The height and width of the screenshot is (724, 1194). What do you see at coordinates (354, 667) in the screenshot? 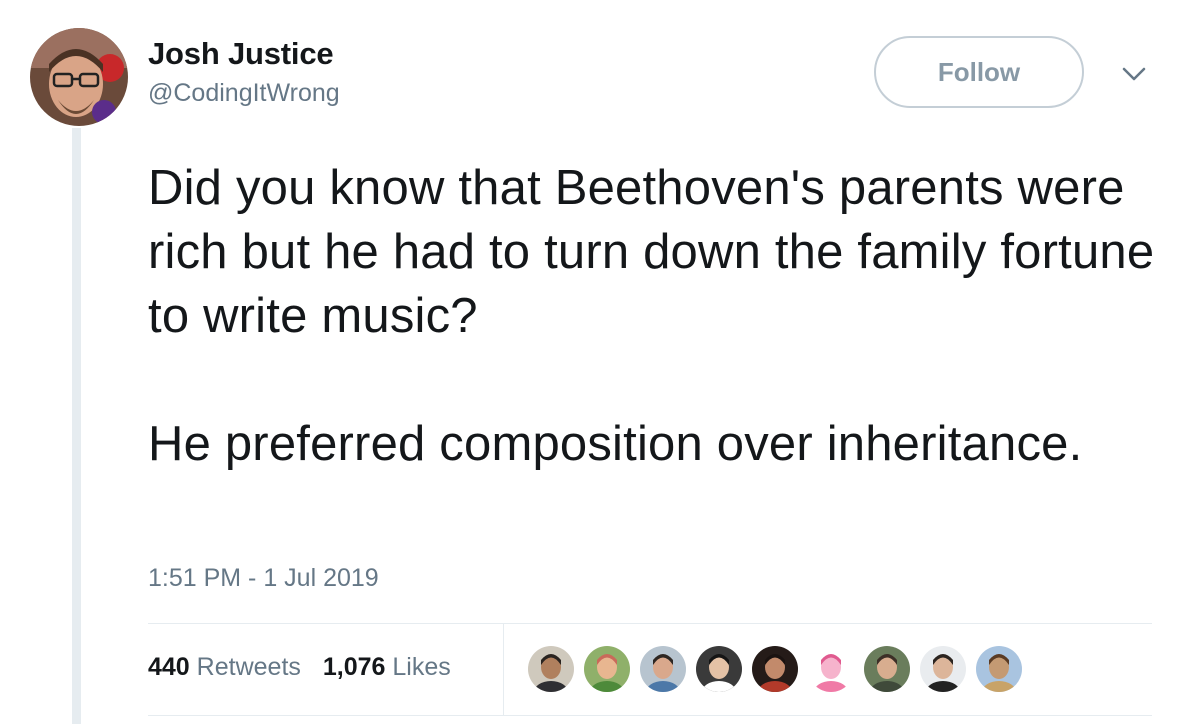
I see `likes-count: 1,076` at bounding box center [354, 667].